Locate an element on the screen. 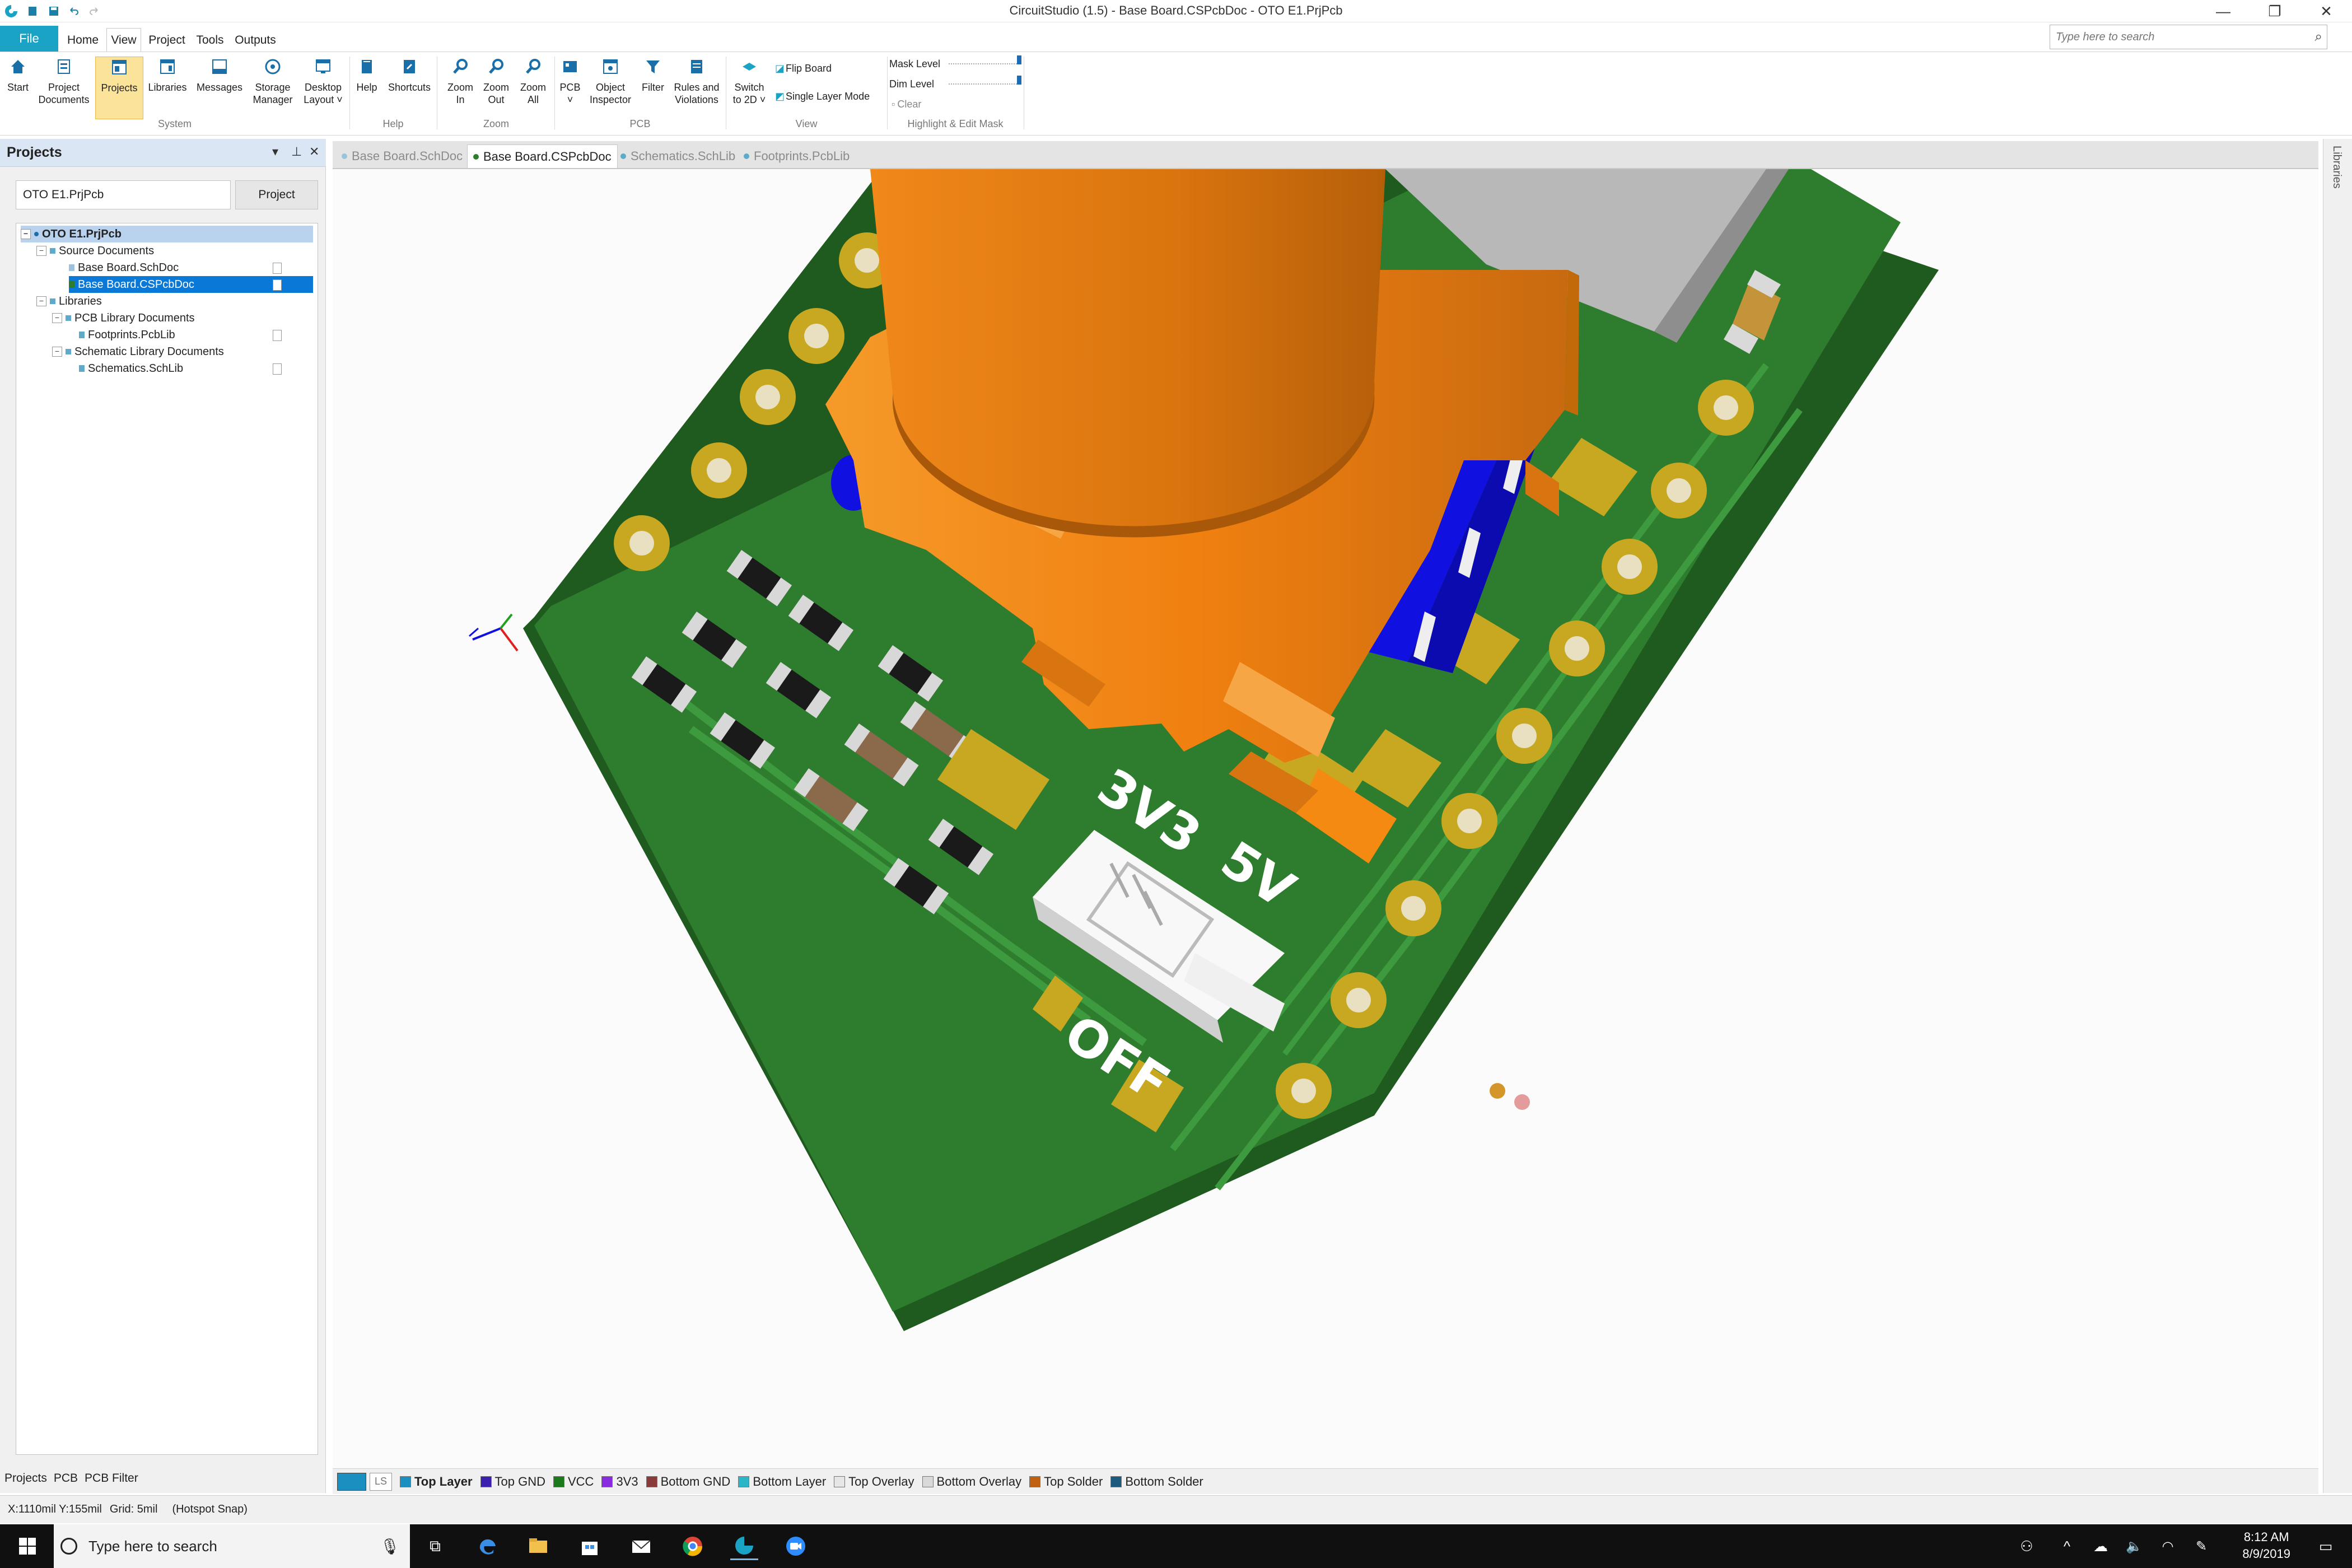 This screenshot has height=1568, width=2352. project-documents-icon is located at coordinates (64, 67).